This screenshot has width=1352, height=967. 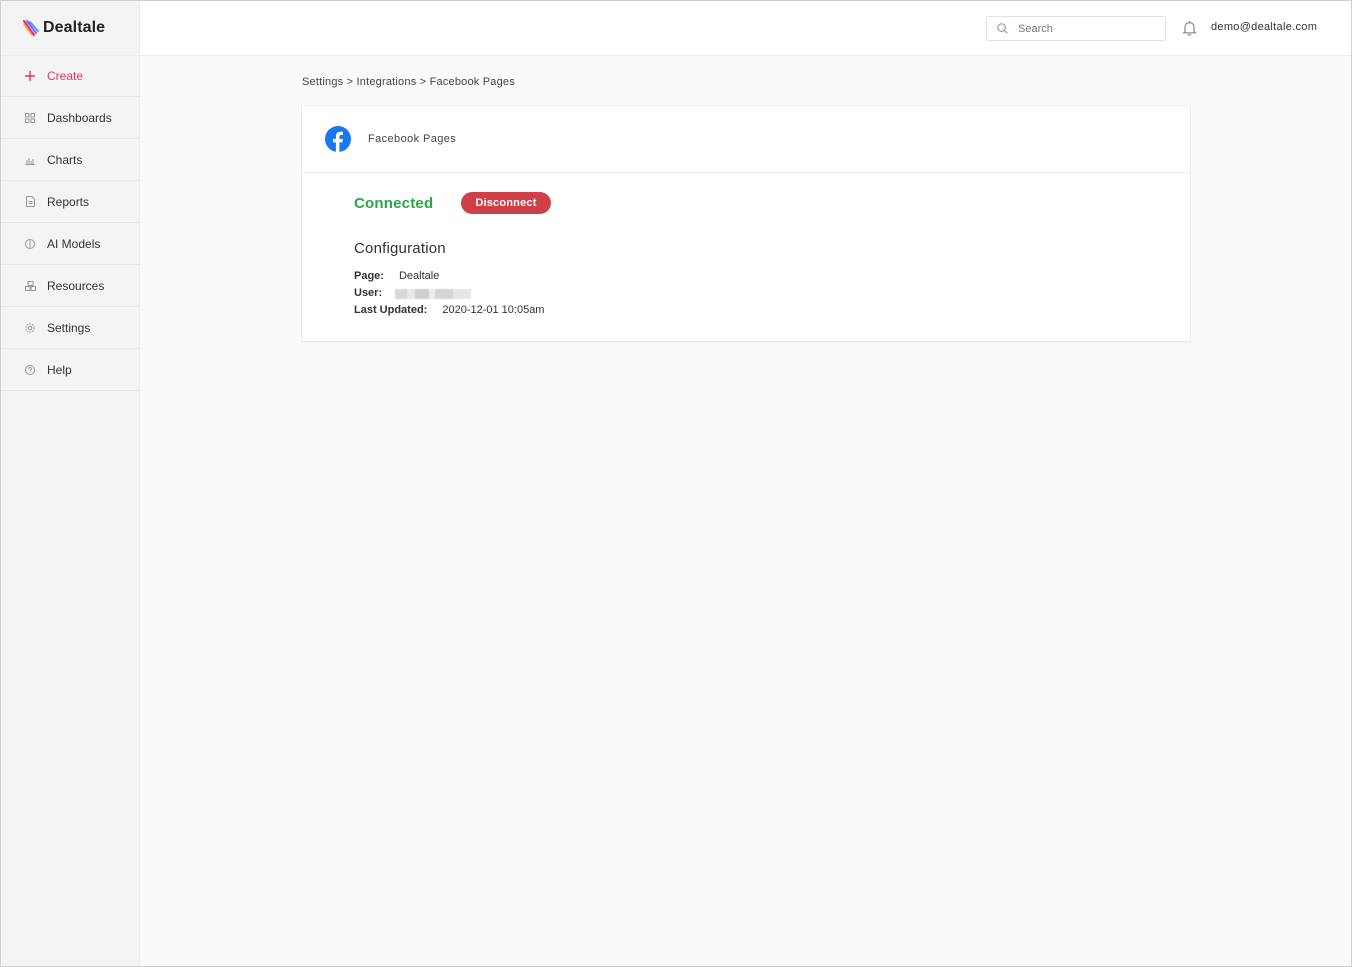 I want to click on redacted-user-value, so click(x=433, y=293).